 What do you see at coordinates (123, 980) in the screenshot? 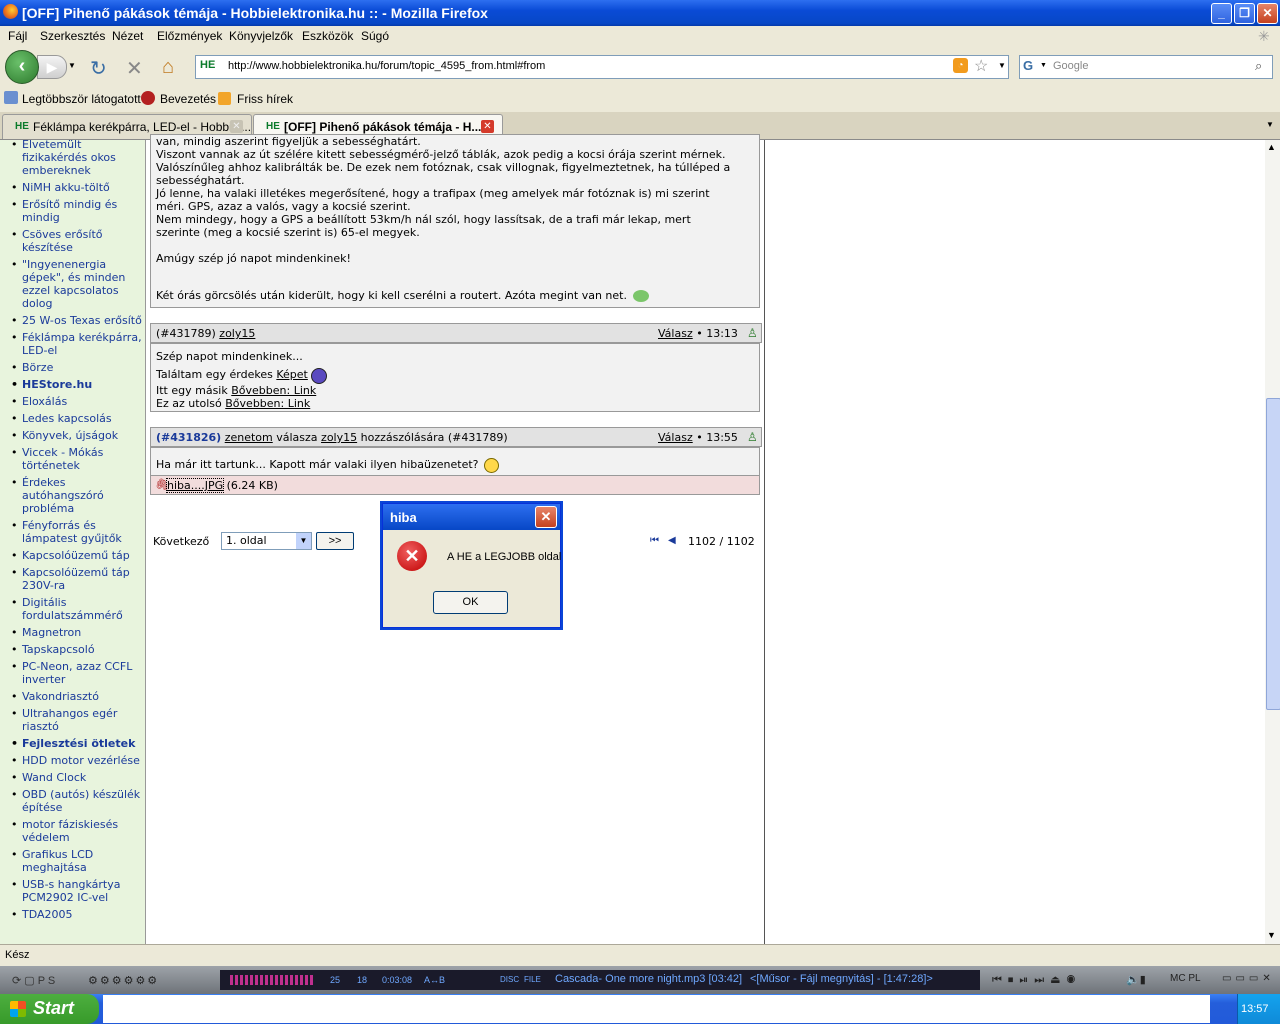
I see `player-controls-icons: ⚙⚙⚙⚙⚙⚙` at bounding box center [123, 980].